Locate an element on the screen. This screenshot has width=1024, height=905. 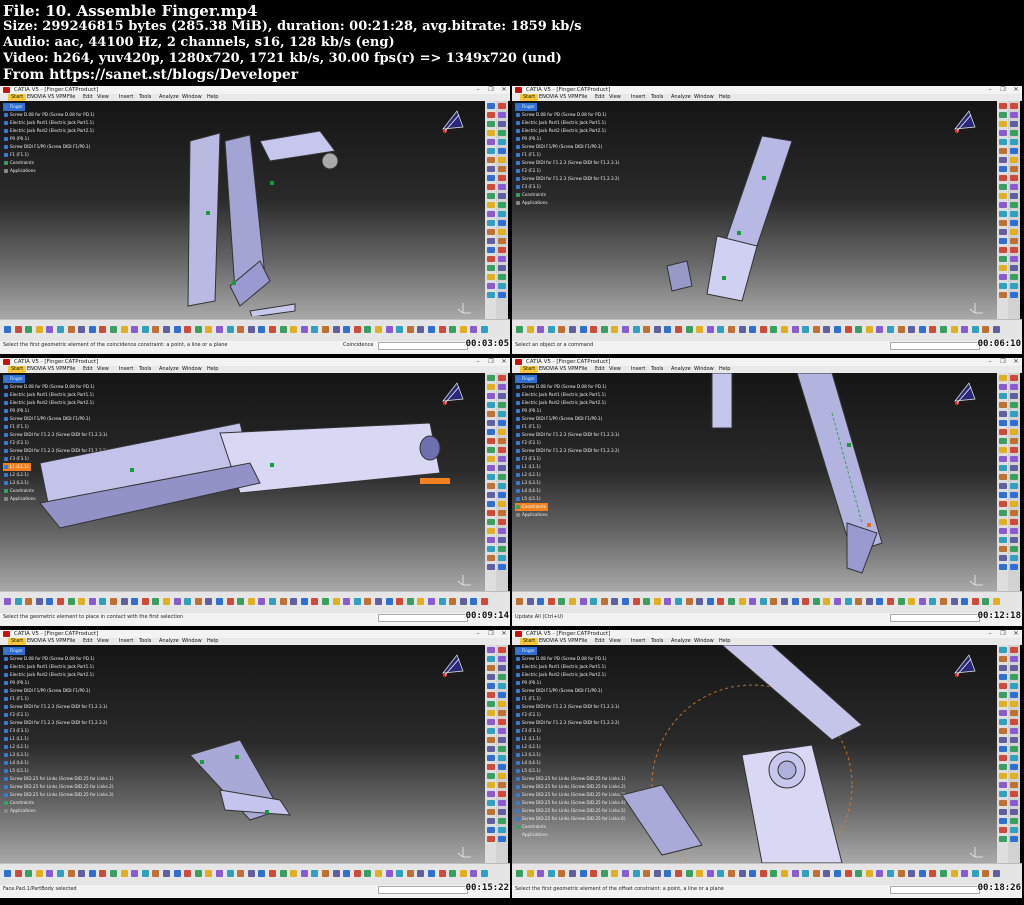
tree-node: L1 (L1.1) is located at coordinates (58, 739).